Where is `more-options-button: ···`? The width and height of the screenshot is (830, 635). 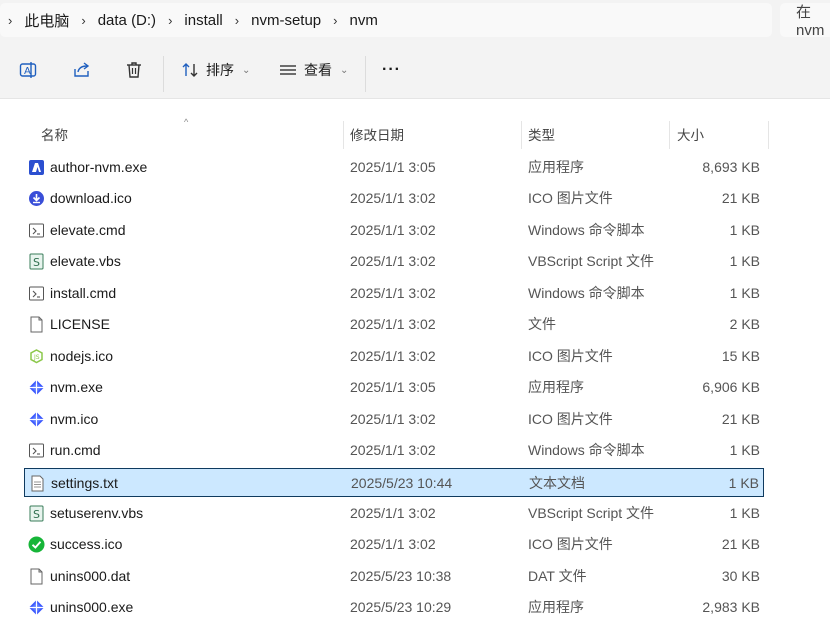
more-options-button: ··· is located at coordinates (391, 70).